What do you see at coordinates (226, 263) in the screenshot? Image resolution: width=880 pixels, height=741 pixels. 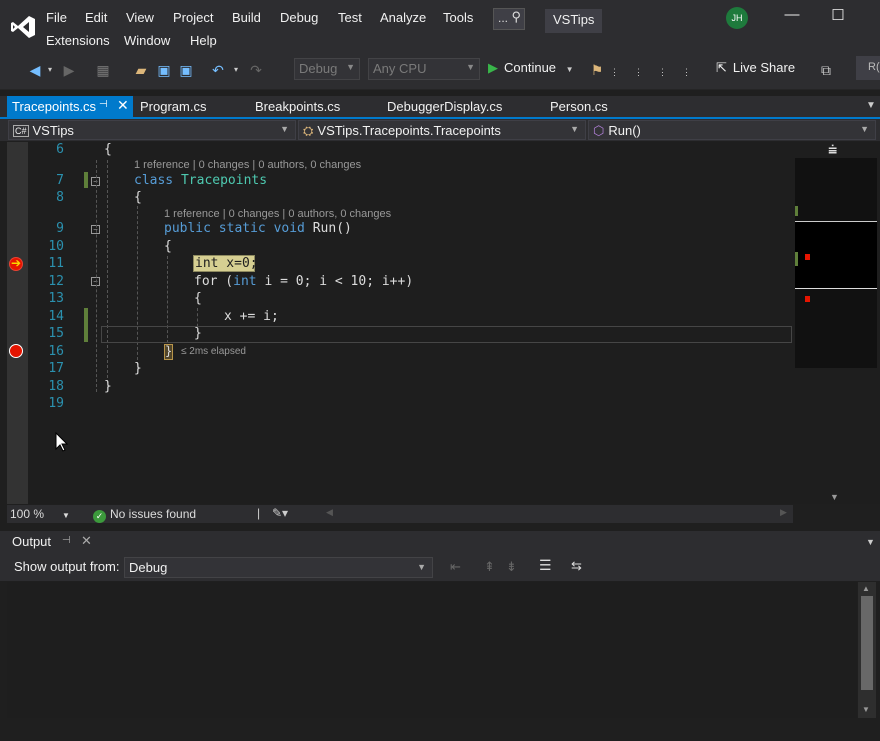 I see `code-line-11: int x=0;` at bounding box center [226, 263].